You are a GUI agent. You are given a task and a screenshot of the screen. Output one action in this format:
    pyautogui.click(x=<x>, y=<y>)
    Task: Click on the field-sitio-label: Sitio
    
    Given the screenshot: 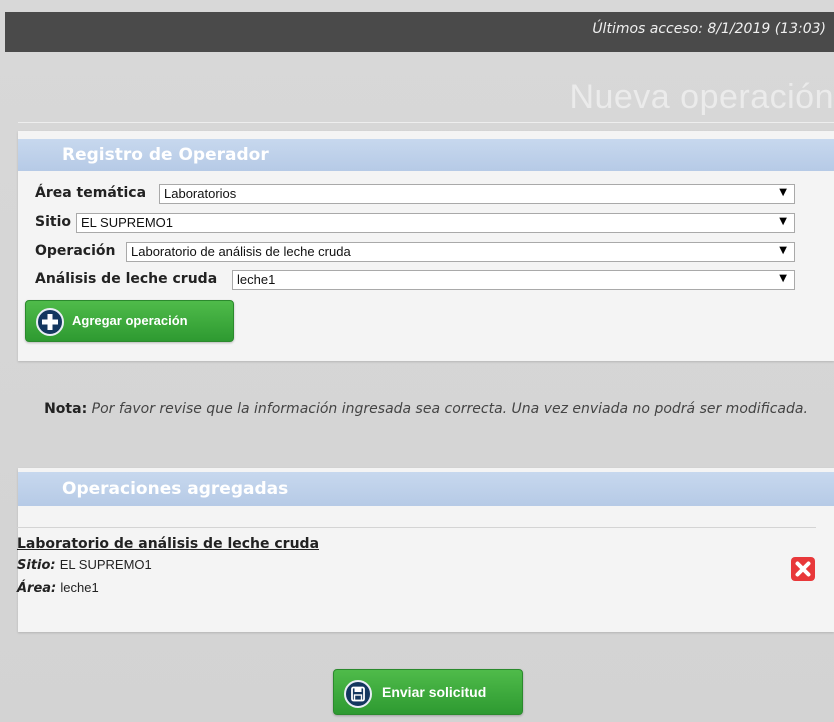 What is the action you would take?
    pyautogui.click(x=53, y=222)
    